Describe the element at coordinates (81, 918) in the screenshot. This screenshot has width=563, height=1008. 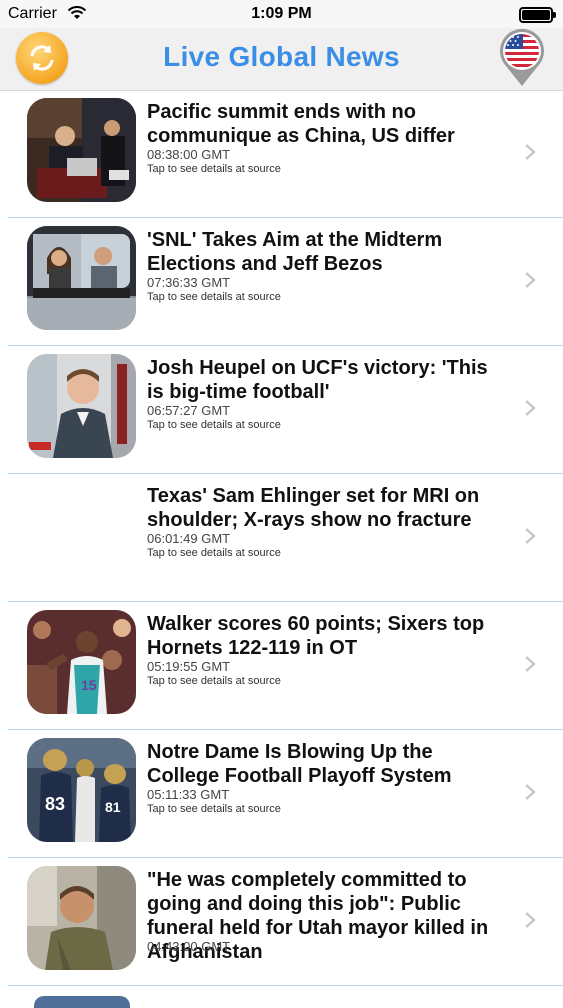
I see `soldier-photo-thumbnail` at that location.